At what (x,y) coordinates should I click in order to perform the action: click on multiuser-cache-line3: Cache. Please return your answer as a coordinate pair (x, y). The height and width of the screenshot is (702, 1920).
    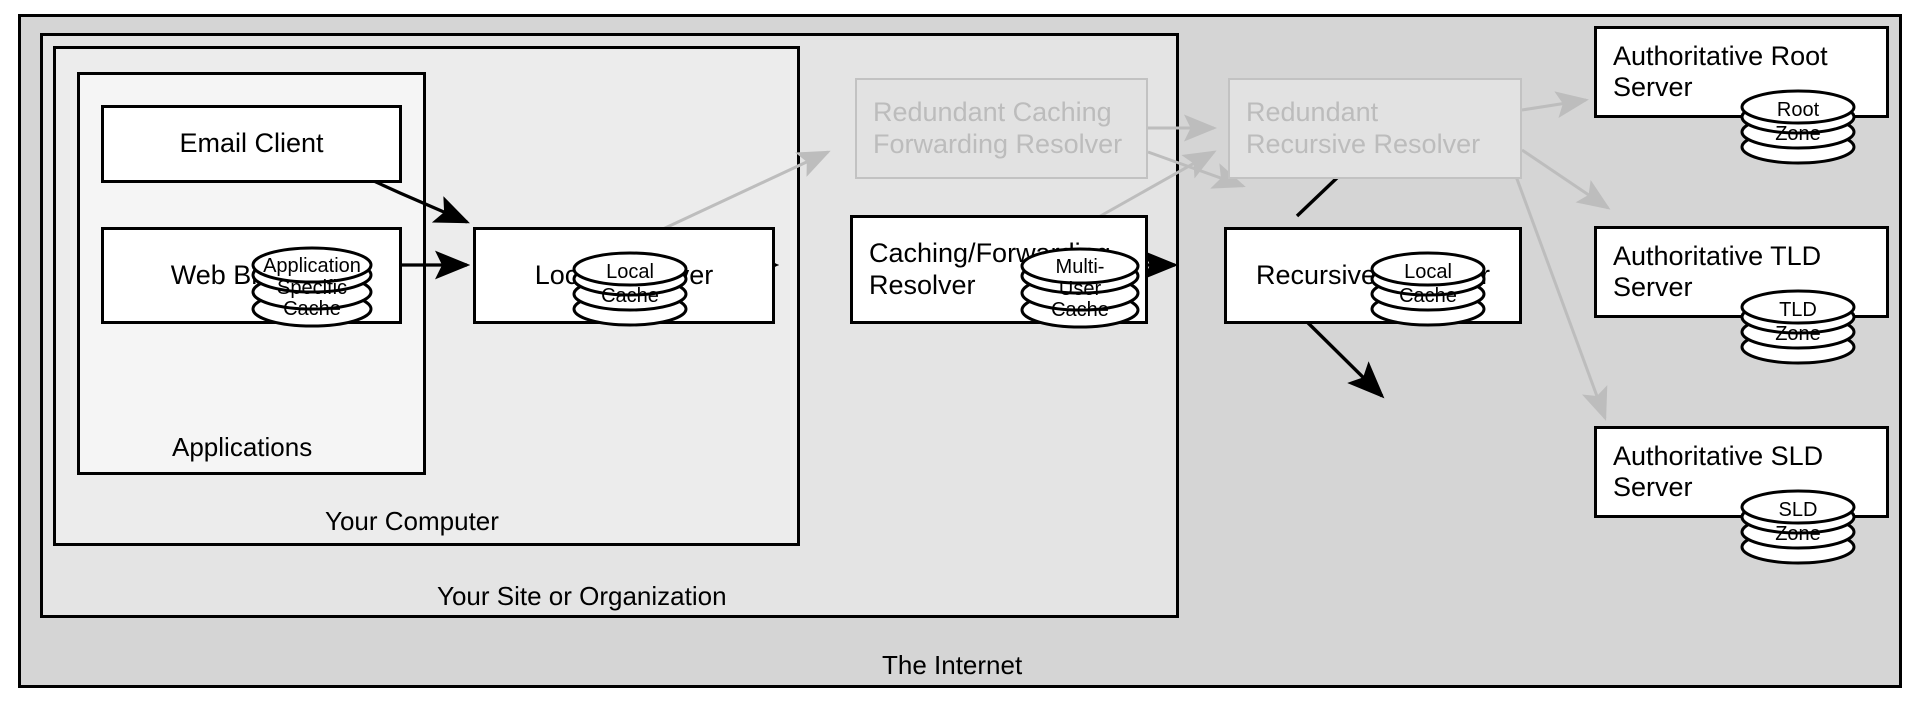
    Looking at the image, I should click on (1080, 310).